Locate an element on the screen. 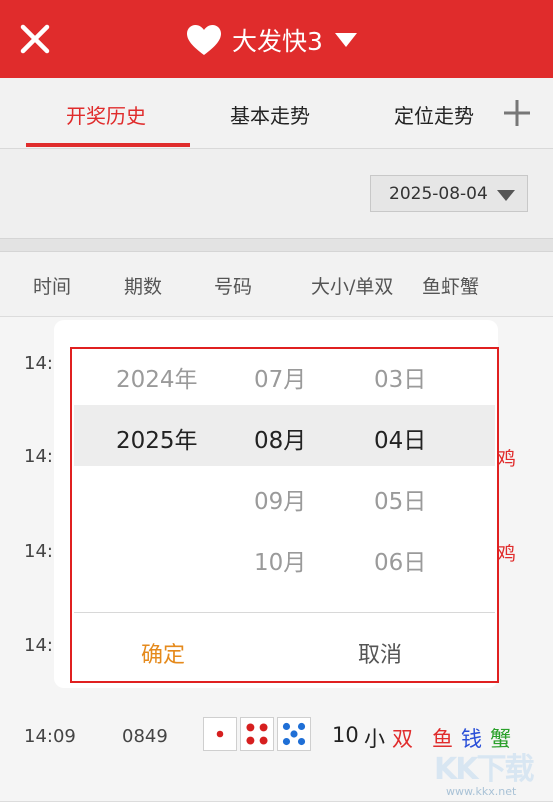 This screenshot has width=553, height=802. col-issue: 期数 is located at coordinates (143, 287).